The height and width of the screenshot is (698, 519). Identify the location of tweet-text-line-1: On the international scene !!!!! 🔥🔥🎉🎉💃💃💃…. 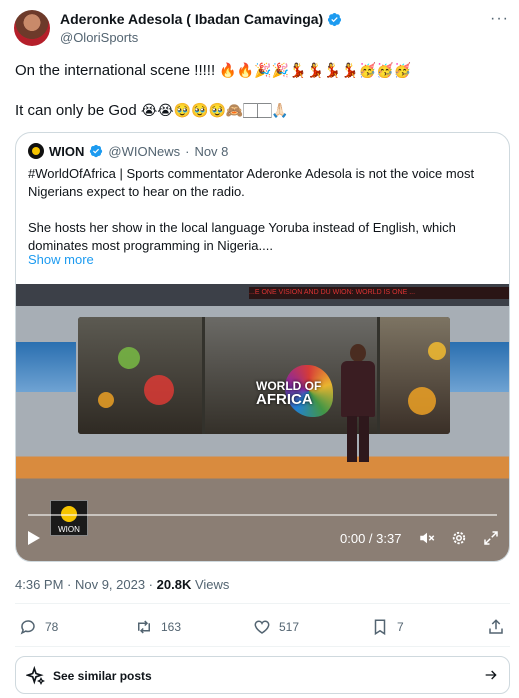
(213, 70).